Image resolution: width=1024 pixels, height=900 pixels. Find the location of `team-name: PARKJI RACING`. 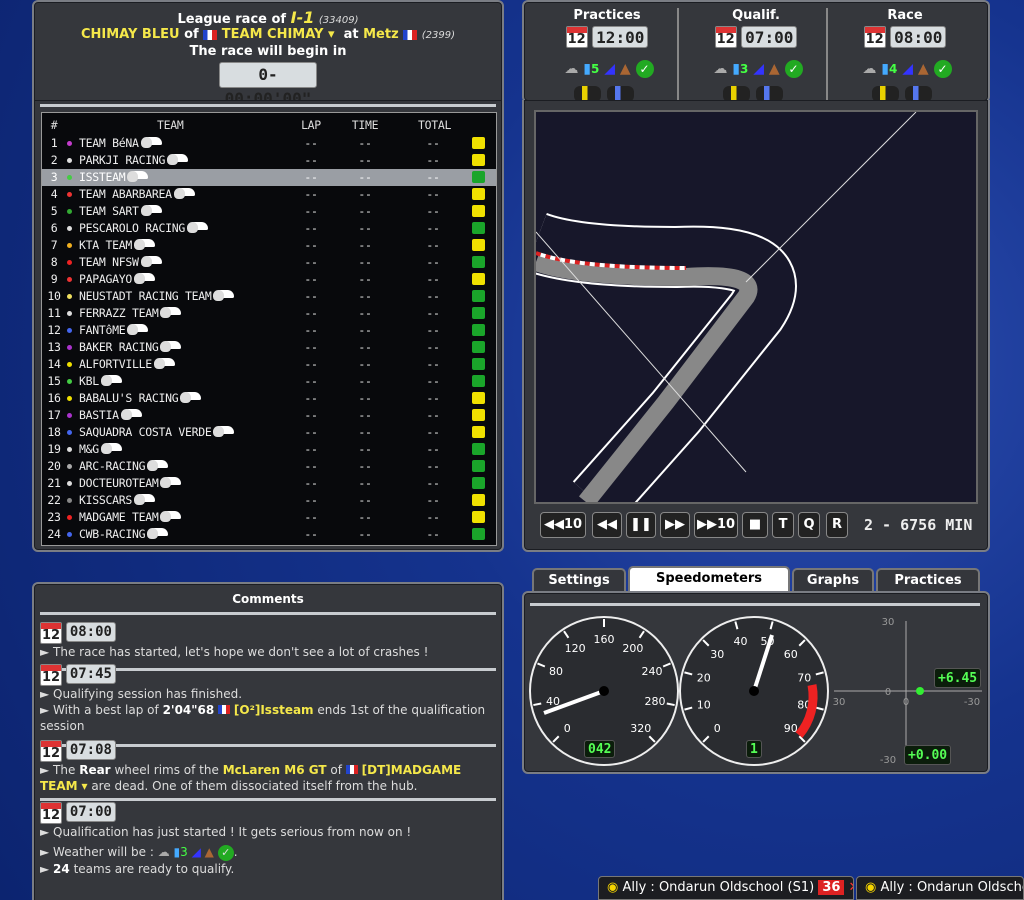

team-name: PARKJI RACING is located at coordinates (134, 160).